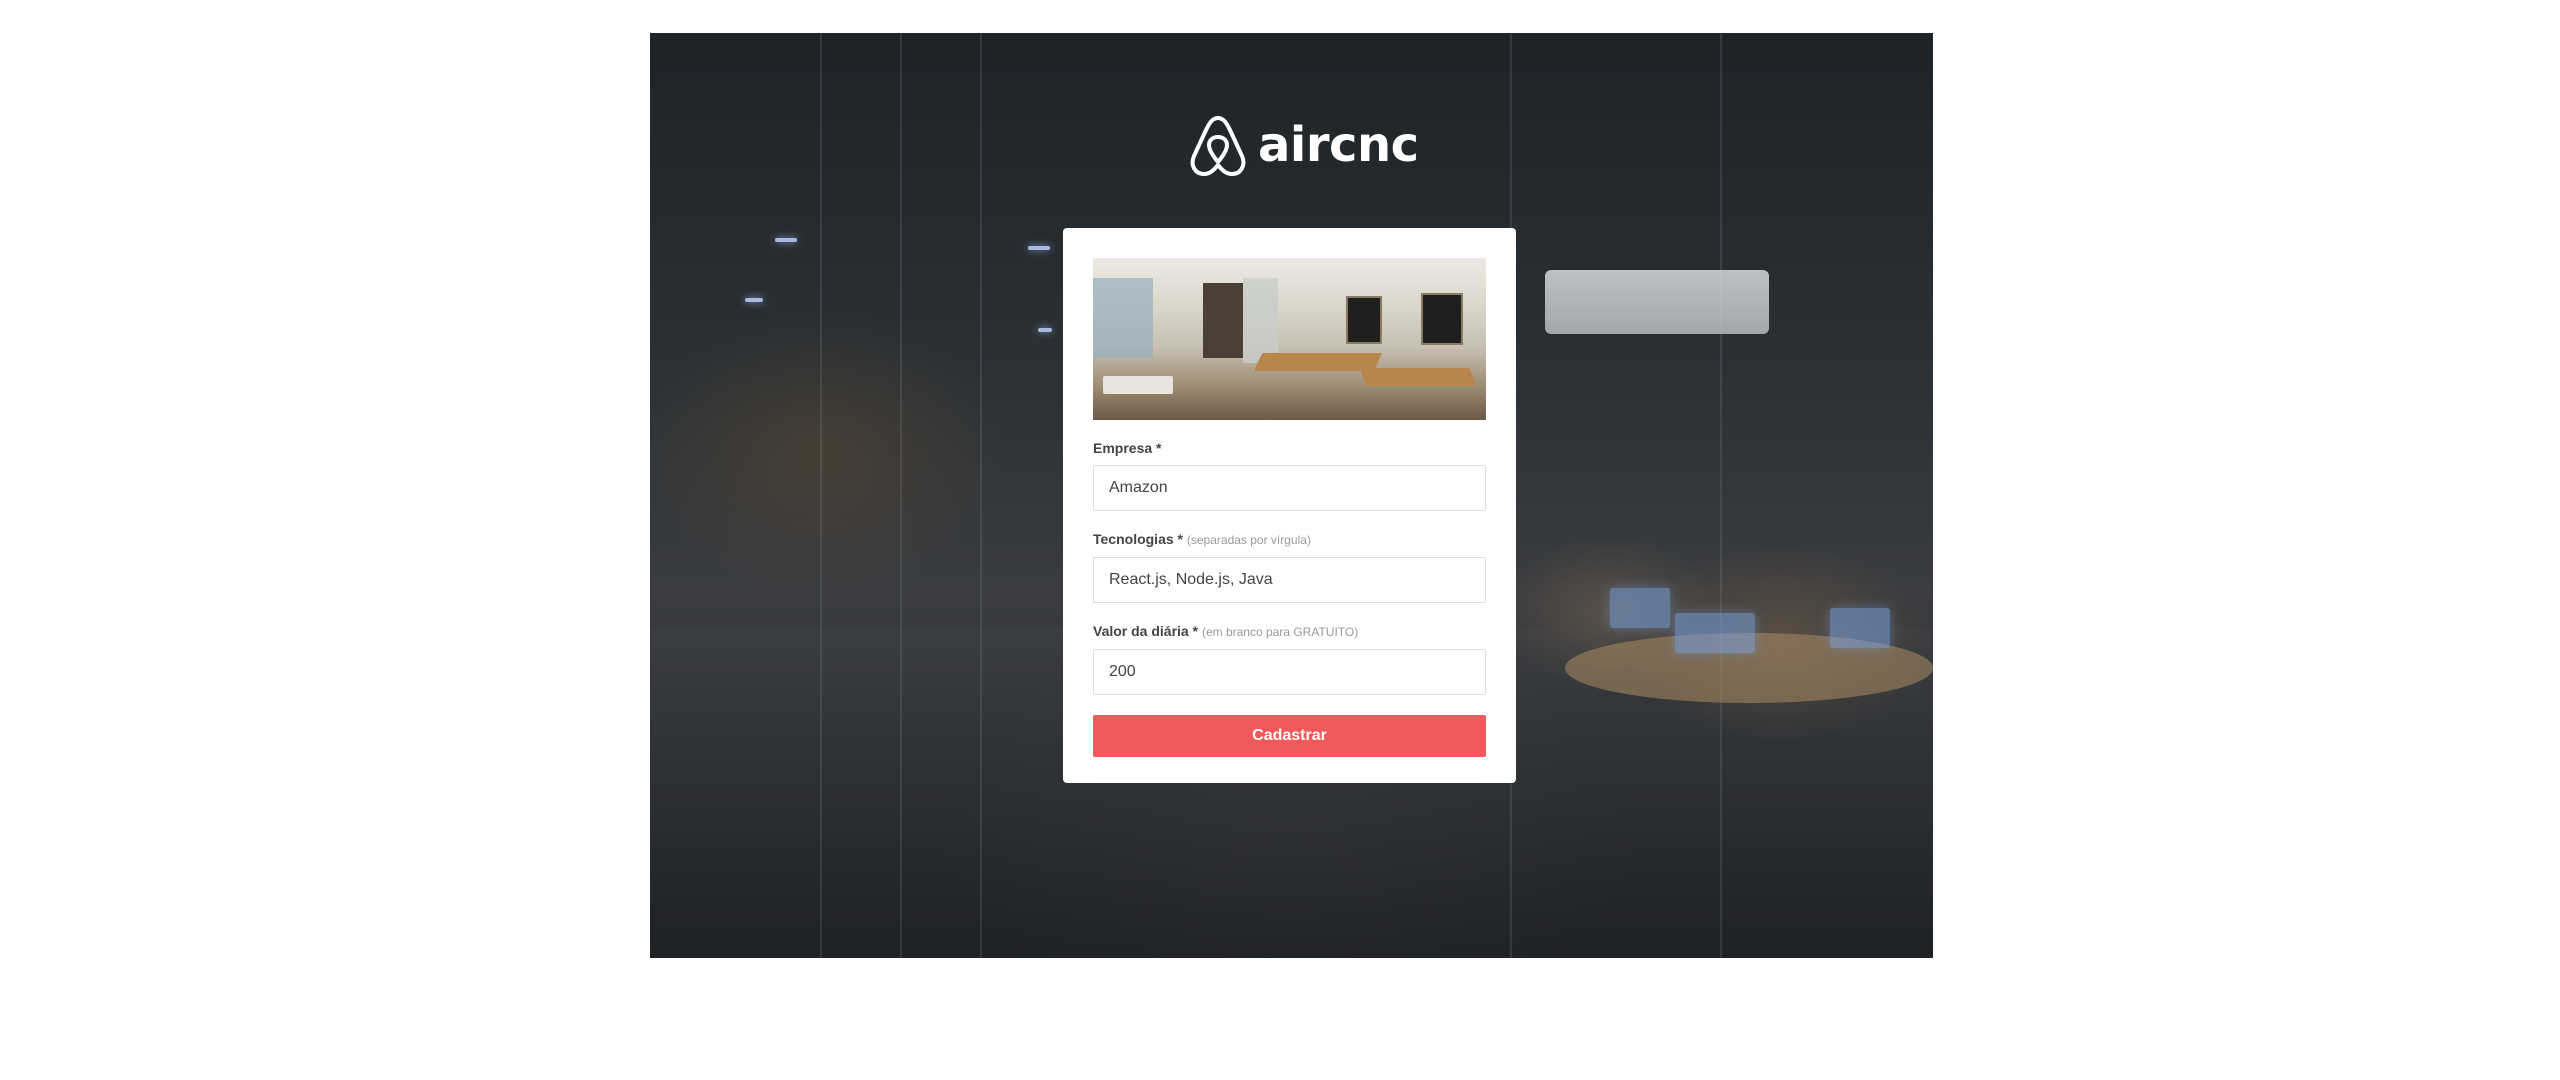 This screenshot has height=1080, width=2560. What do you see at coordinates (1280, 632) in the screenshot?
I see `price-hint: (em branco para GRATUITO)` at bounding box center [1280, 632].